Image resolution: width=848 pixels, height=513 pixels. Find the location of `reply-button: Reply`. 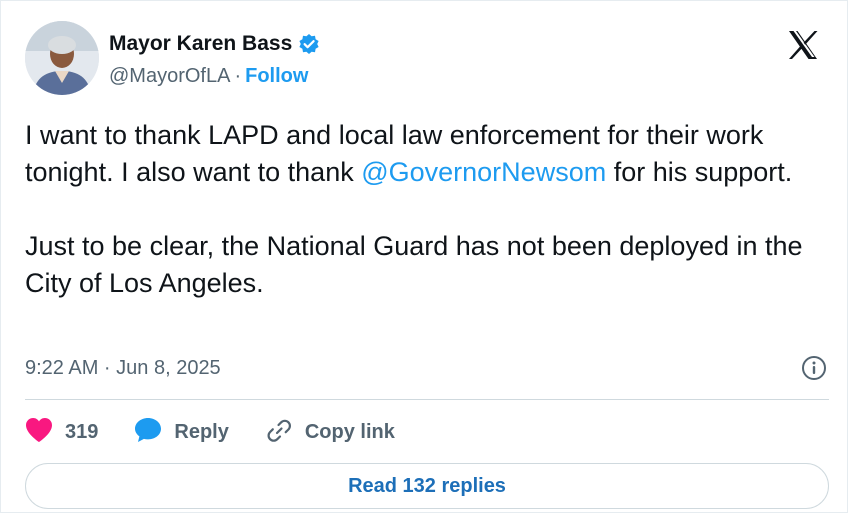

reply-button: Reply is located at coordinates (181, 432).